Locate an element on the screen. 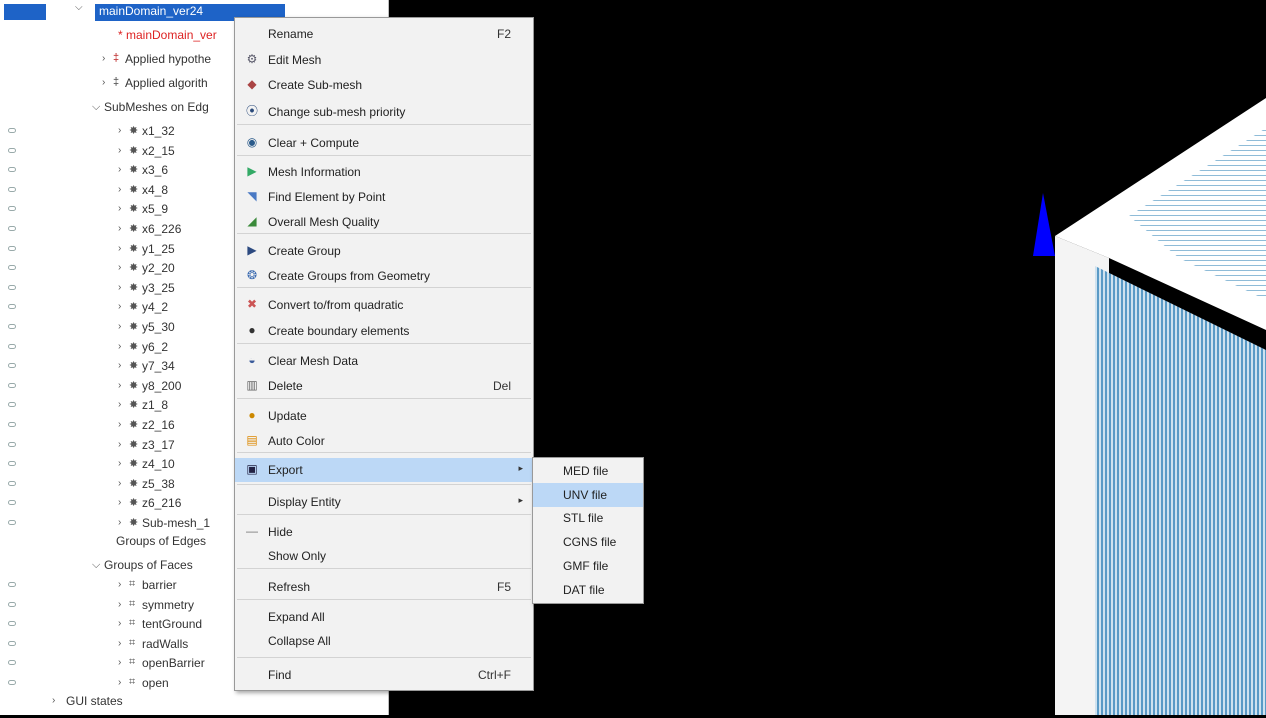 The image size is (1266, 718). menu-item-clear-mesh-data: ◒ Clear Mesh Data is located at coordinates (384, 361).